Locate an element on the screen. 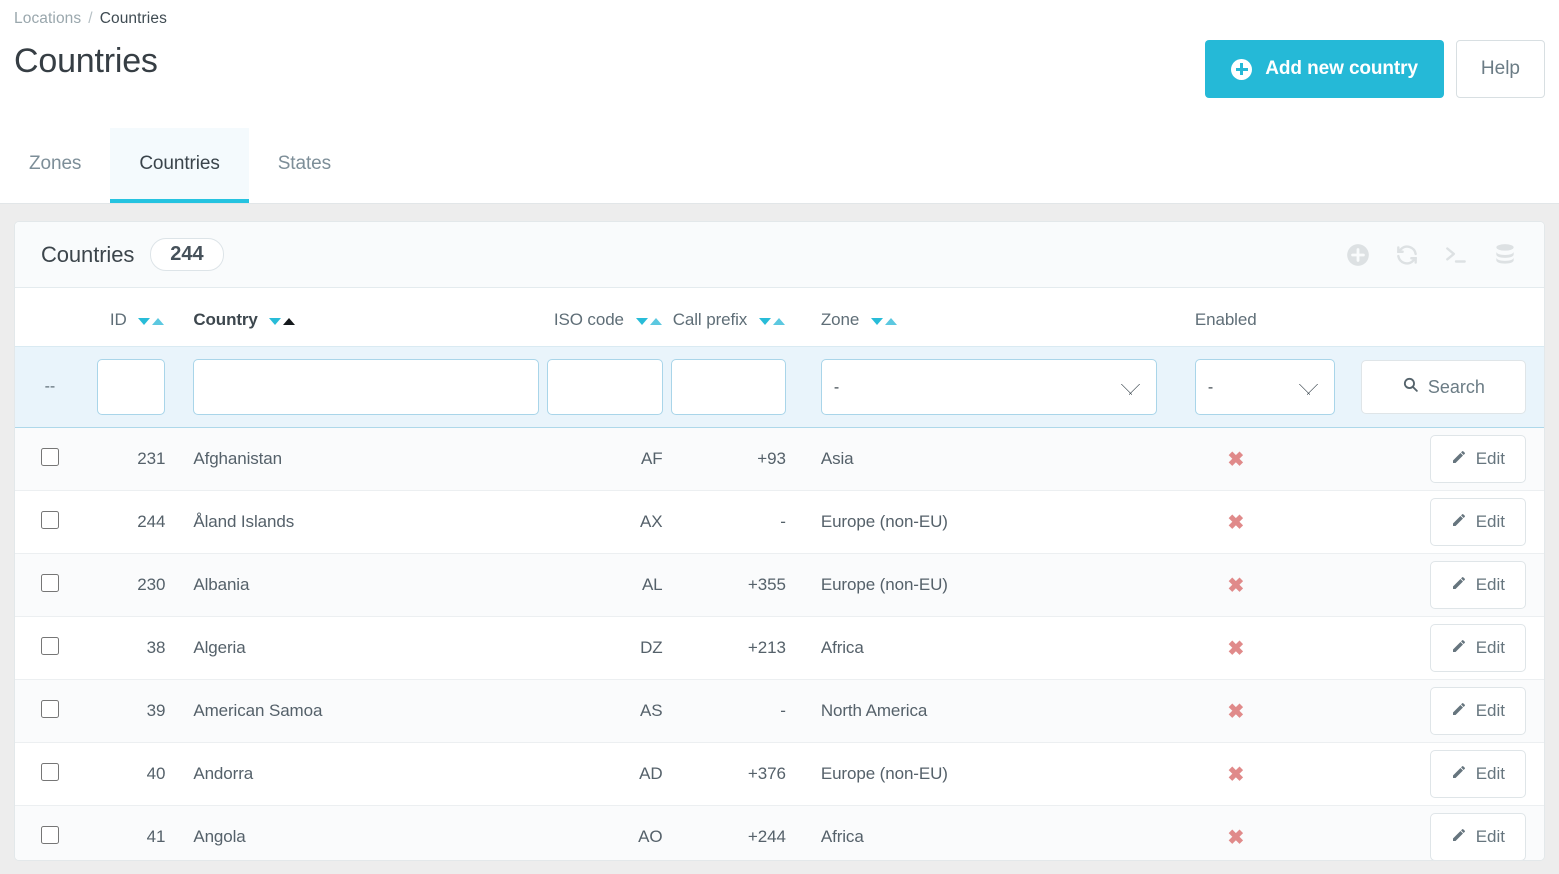 The image size is (1559, 874). console-icon is located at coordinates (1456, 255).